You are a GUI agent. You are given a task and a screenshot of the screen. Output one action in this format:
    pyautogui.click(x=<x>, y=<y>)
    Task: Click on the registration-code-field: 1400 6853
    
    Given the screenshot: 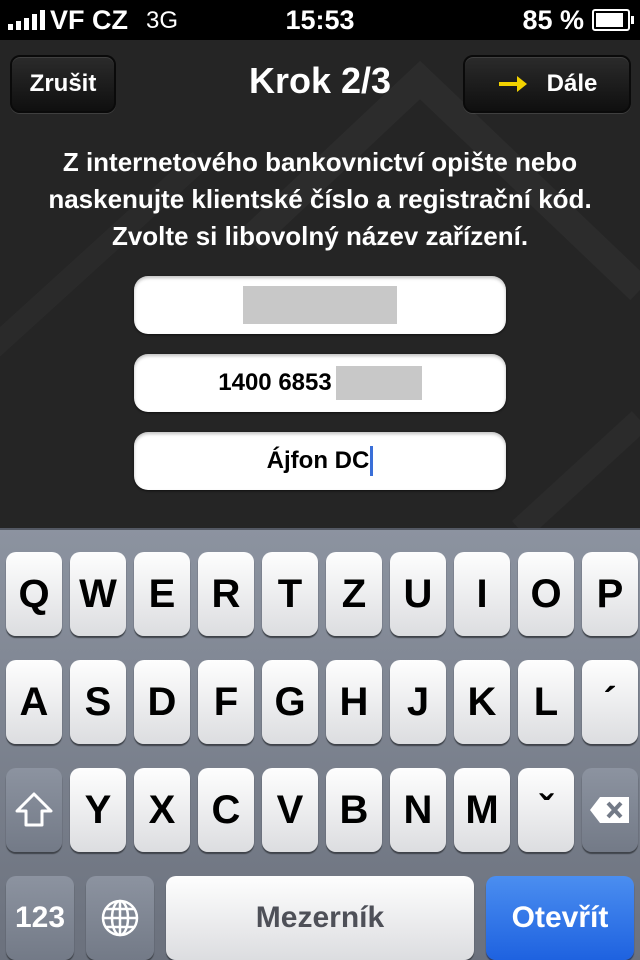 What is the action you would take?
    pyautogui.click(x=320, y=383)
    